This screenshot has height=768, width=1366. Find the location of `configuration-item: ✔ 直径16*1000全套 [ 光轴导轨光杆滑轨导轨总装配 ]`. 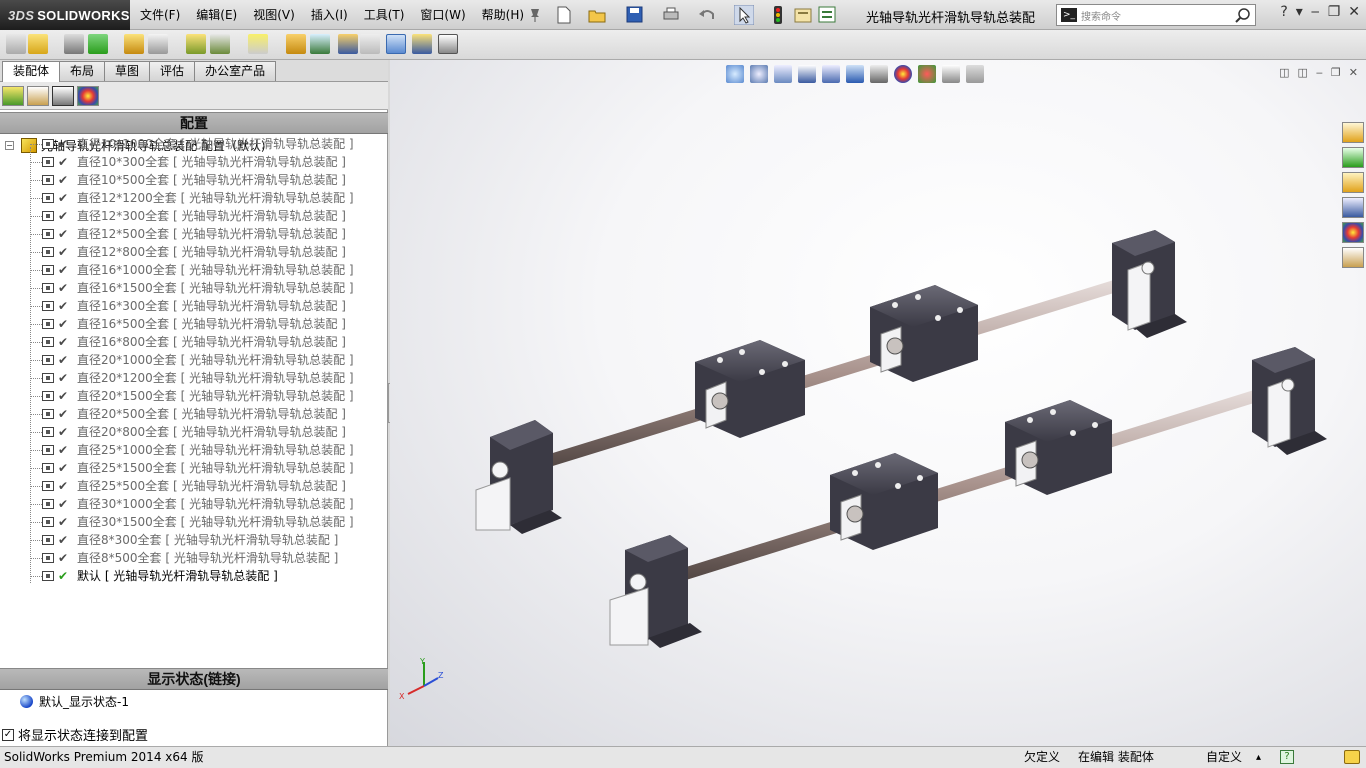

configuration-item: ✔ 直径16*1000全套 [ 光轴导轨光杆滑轨导轨总装配 ] is located at coordinates (194, 270).